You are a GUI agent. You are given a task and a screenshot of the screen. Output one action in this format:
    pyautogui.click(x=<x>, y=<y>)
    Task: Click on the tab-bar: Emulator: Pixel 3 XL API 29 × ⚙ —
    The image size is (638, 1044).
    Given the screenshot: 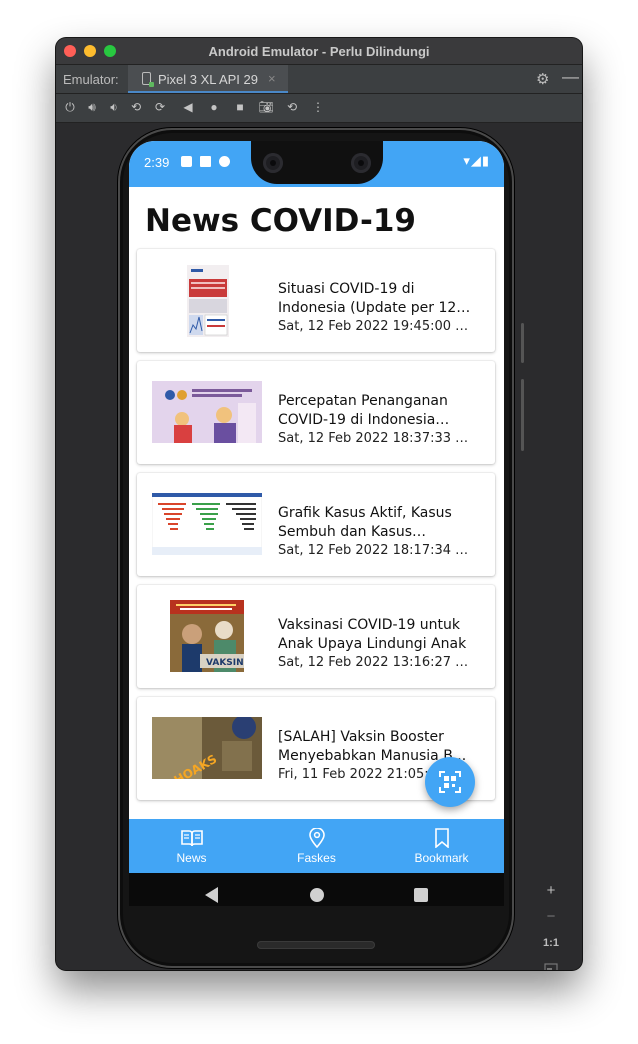 What is the action you would take?
    pyautogui.click(x=319, y=79)
    